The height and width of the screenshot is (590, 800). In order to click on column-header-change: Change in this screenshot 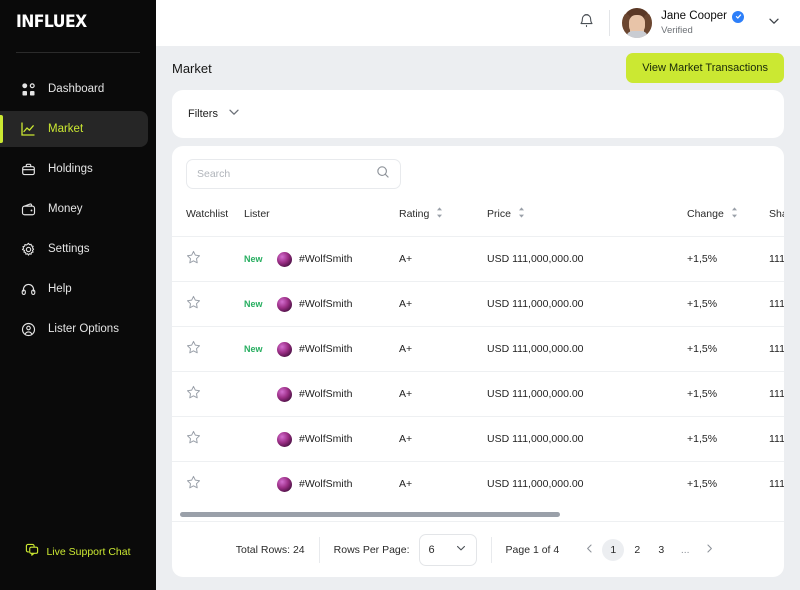, I will do `click(728, 218)`.